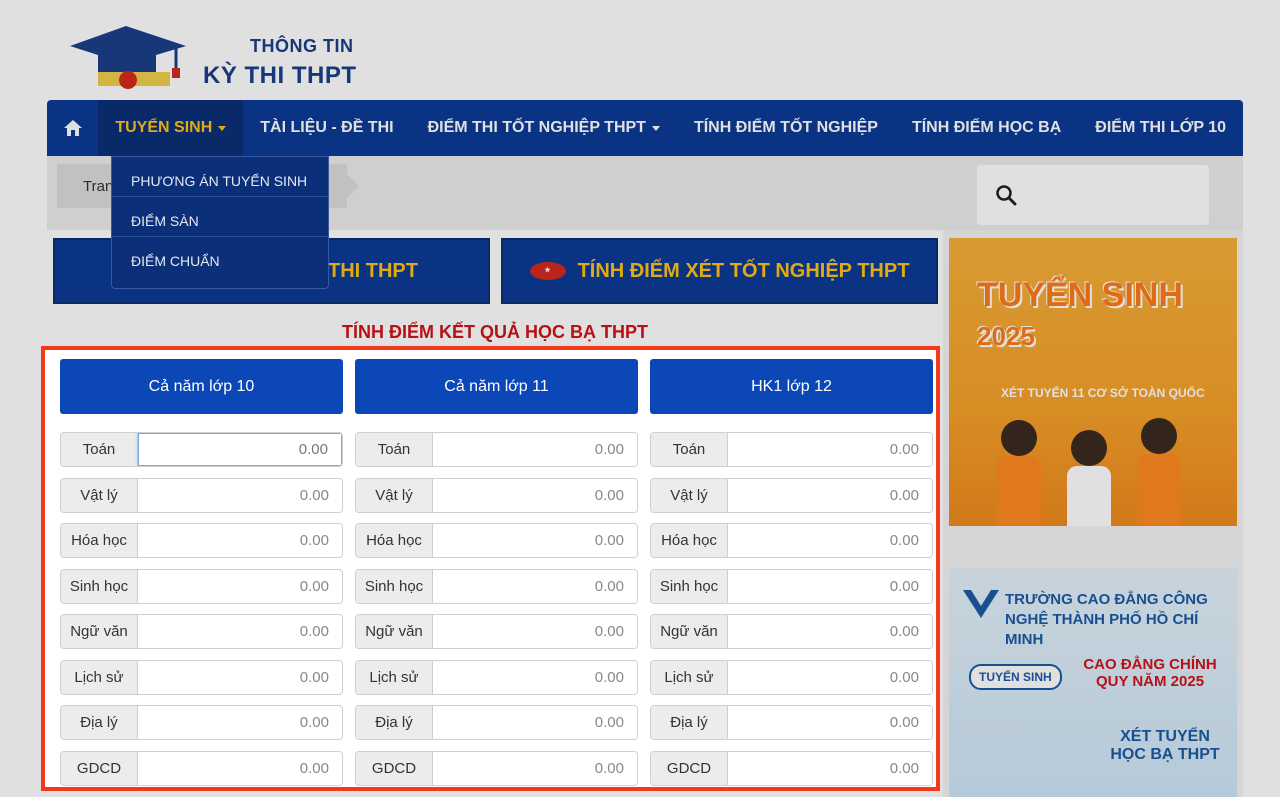 This screenshot has height=797, width=1280. What do you see at coordinates (1150, 673) in the screenshot?
I see `ad-subtitle: CAO ĐẲNG CHÍNH QUY NĂM 2025` at bounding box center [1150, 673].